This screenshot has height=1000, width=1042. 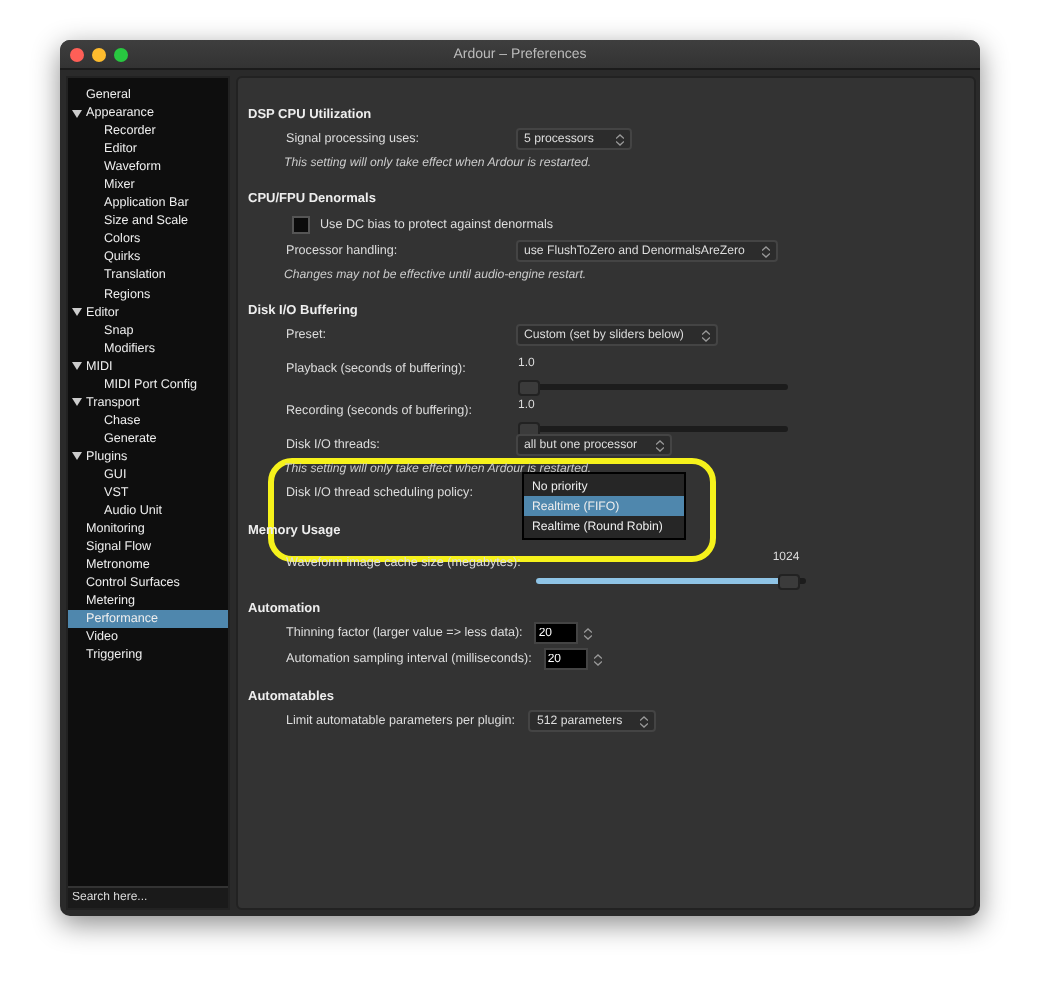 What do you see at coordinates (301, 224) in the screenshot?
I see `checkbox` at bounding box center [301, 224].